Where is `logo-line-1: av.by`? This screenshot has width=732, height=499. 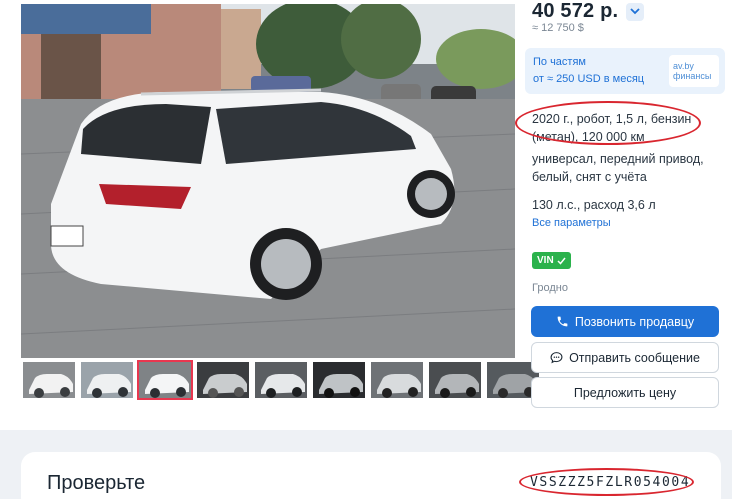
logo-line-1: av.by is located at coordinates (683, 66).